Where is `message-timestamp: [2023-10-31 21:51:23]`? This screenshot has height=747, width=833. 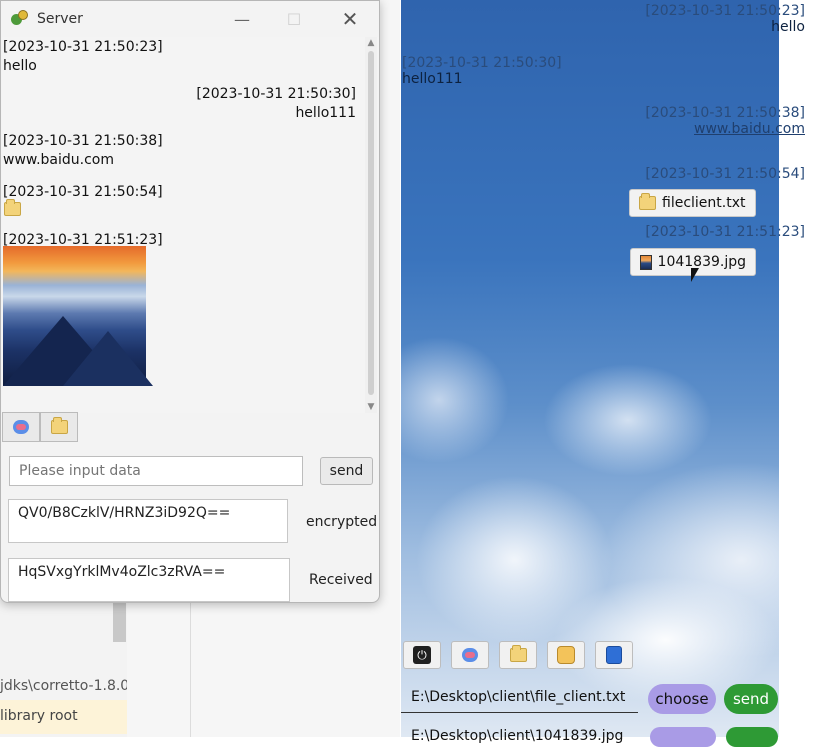
message-timestamp: [2023-10-31 21:51:23] is located at coordinates (725, 232).